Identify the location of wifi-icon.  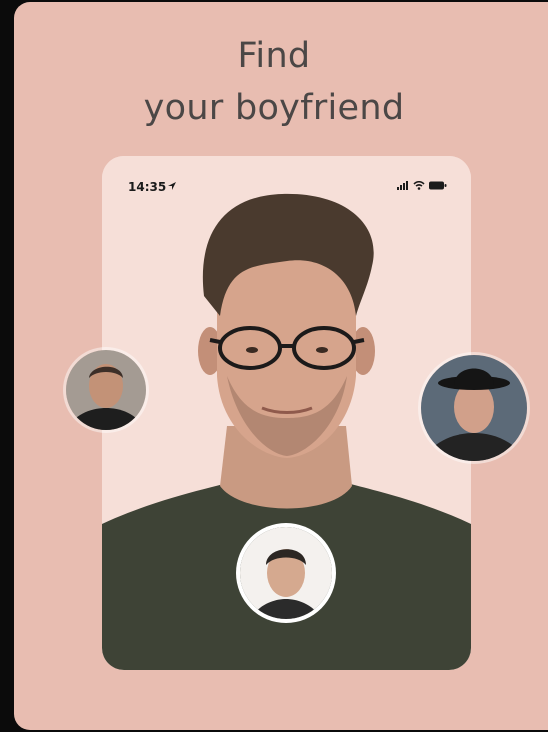
(419, 185).